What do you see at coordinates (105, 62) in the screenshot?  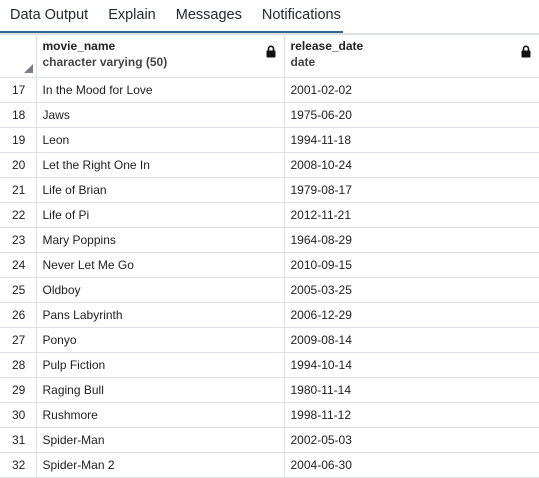 I see `column-type: character varying (50)` at bounding box center [105, 62].